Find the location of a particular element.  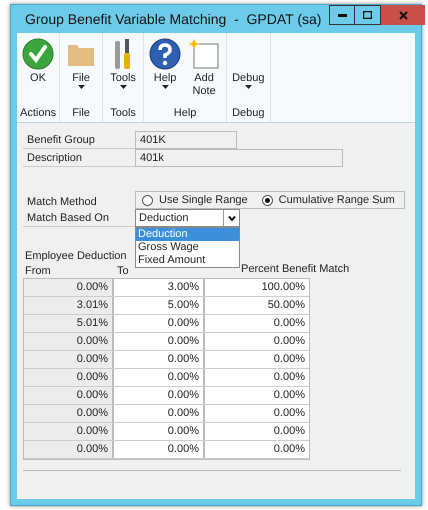

column-header: Percent Benefit Match is located at coordinates (295, 270).